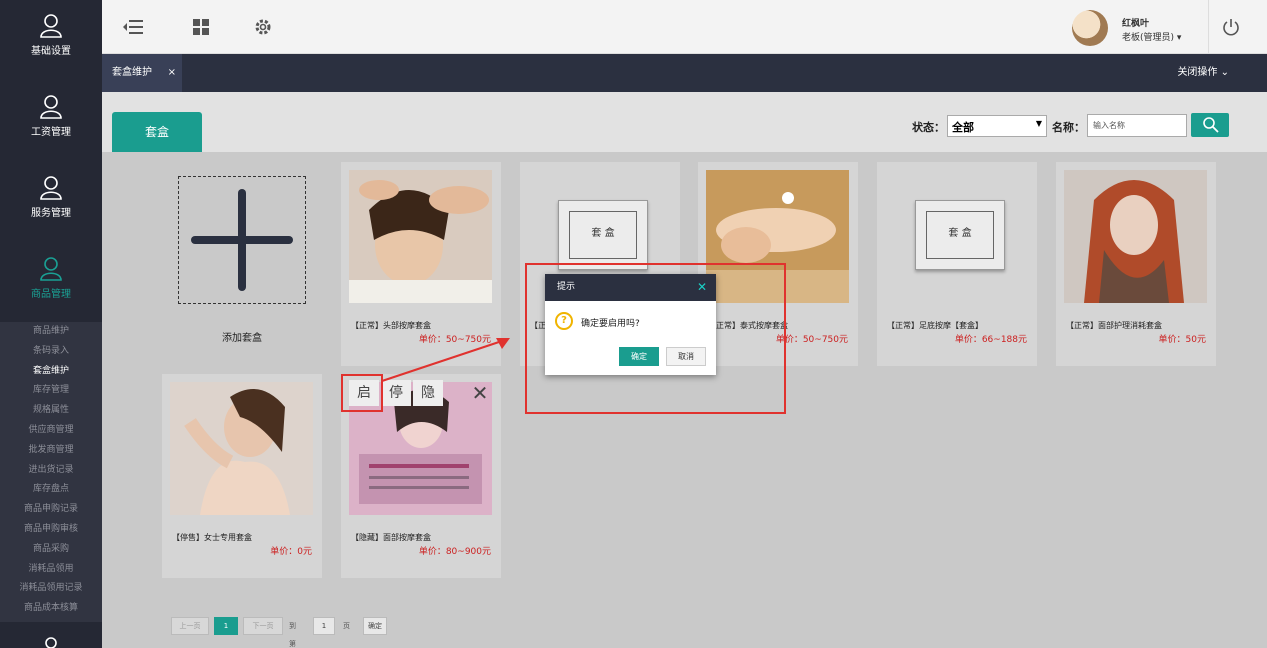 Image resolution: width=1267 pixels, height=648 pixels. Describe the element at coordinates (1203, 73) in the screenshot. I see `close-operations-dropdown: 关闭操作 ⌄` at that location.